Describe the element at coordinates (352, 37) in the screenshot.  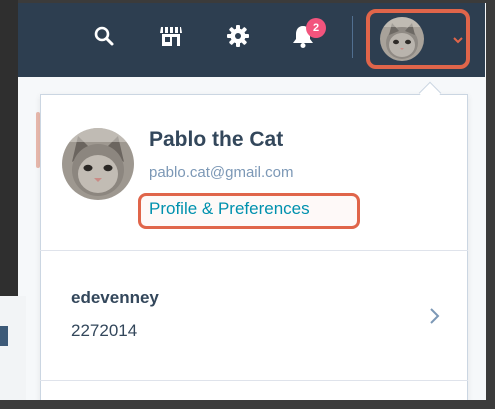
I see `nav-divider` at that location.